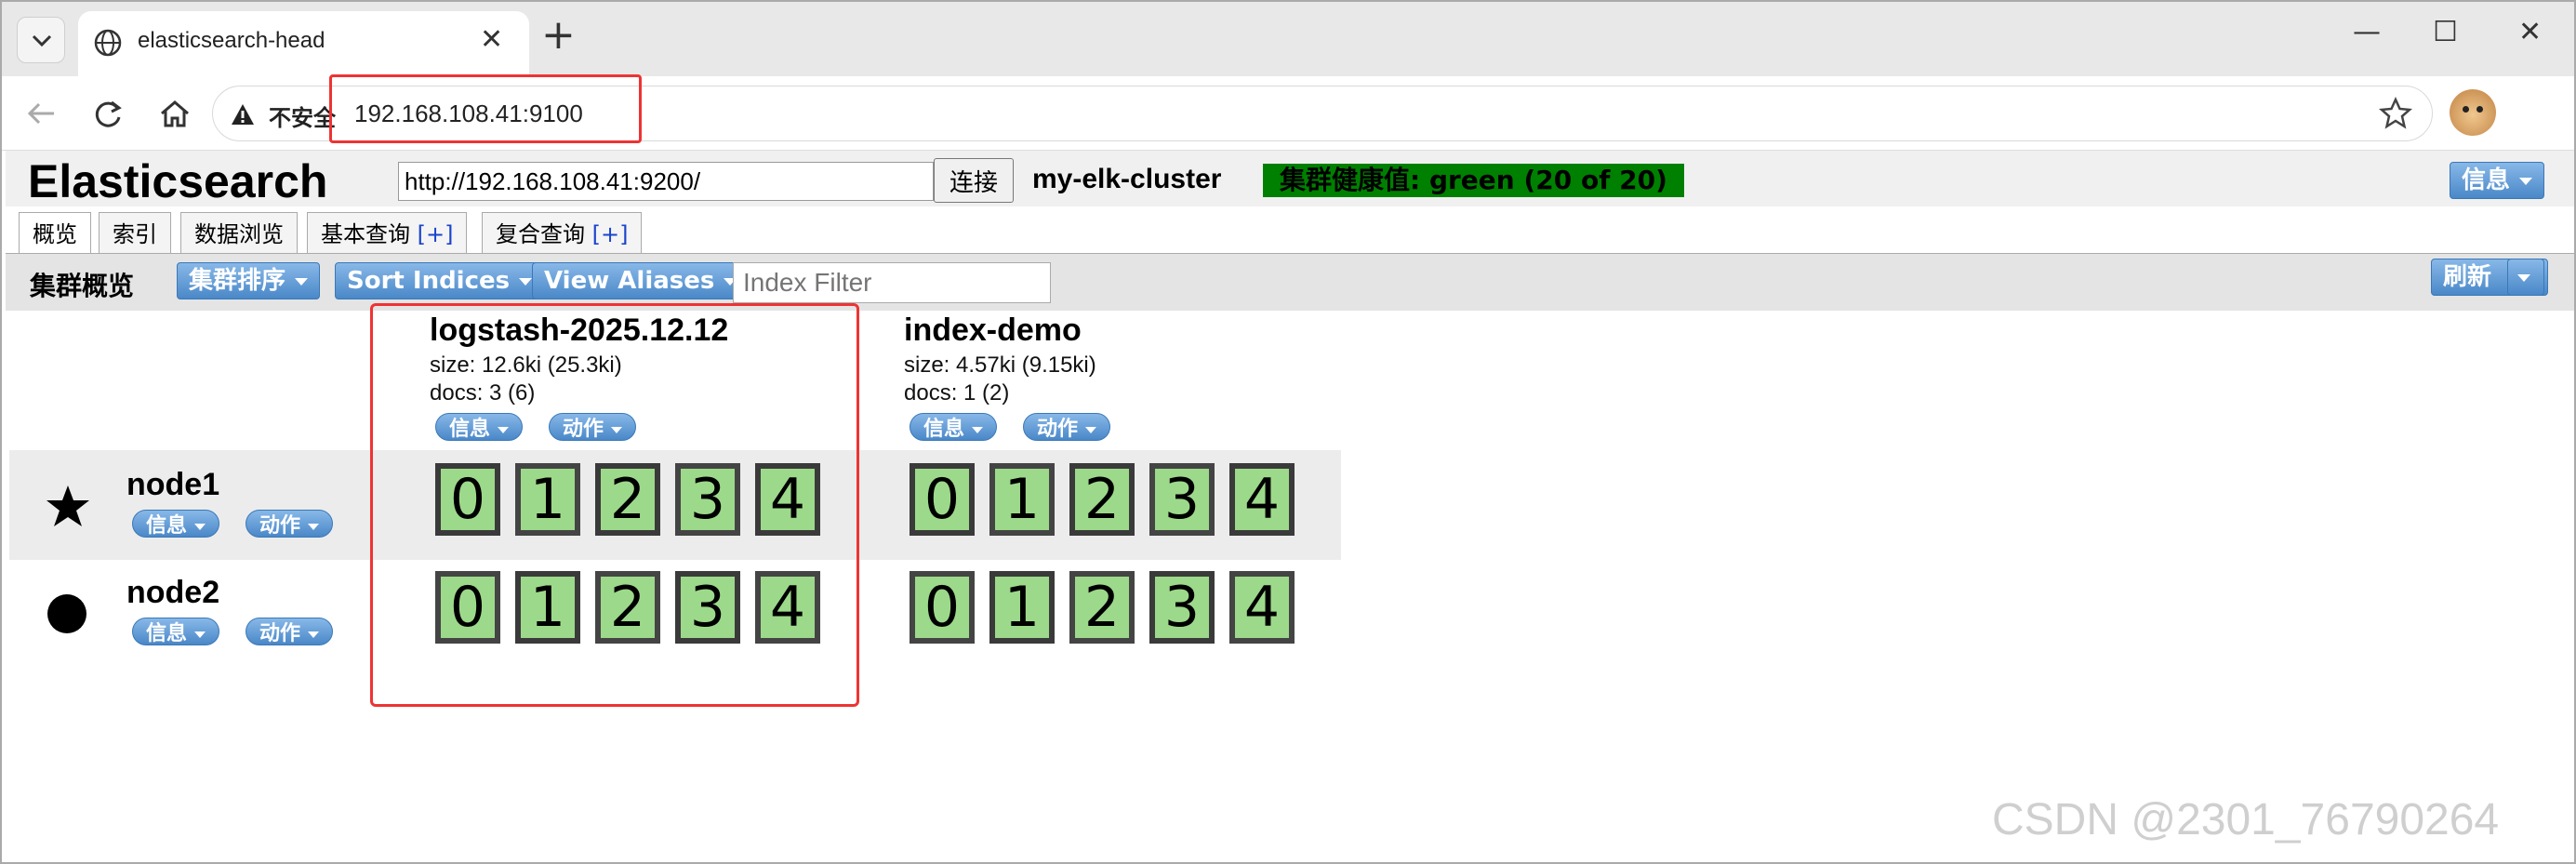  I want to click on new-tab-icon: +, so click(558, 35).